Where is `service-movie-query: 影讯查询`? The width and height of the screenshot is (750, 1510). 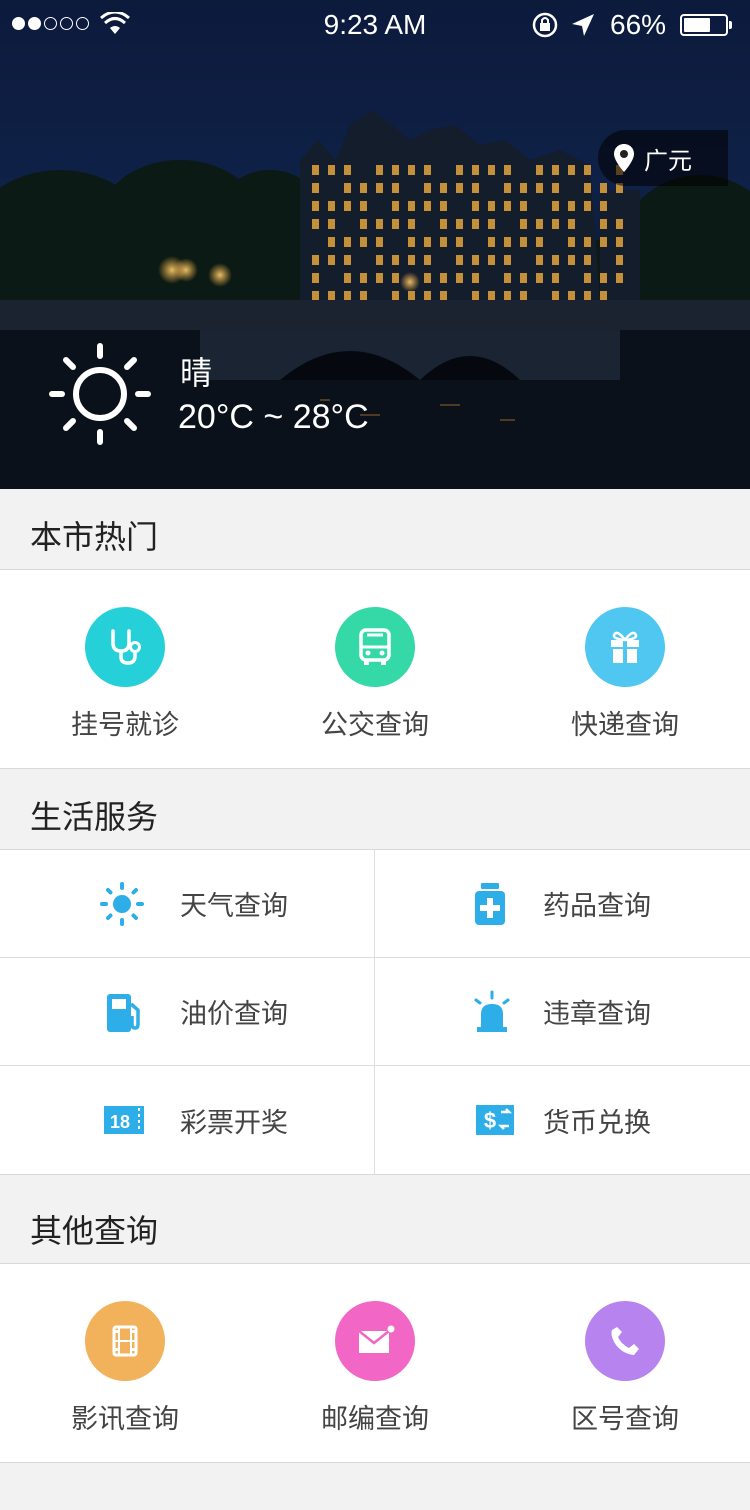 service-movie-query: 影讯查询 is located at coordinates (125, 1363).